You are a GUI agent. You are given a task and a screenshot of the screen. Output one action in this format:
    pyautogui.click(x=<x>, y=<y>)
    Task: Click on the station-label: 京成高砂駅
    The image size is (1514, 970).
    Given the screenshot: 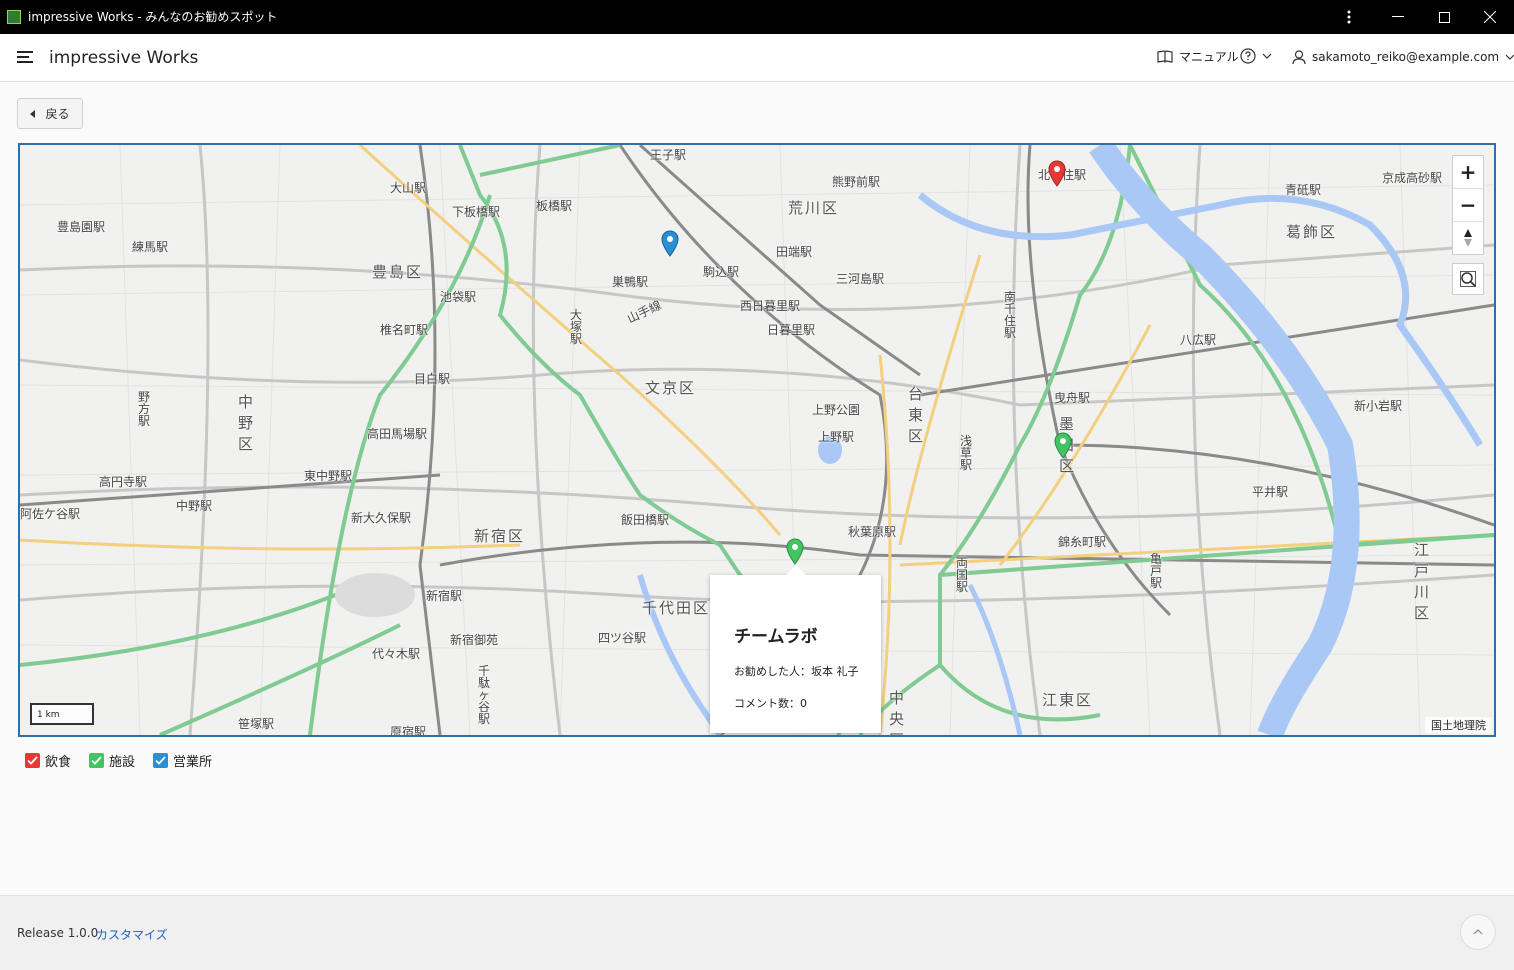 What is the action you would take?
    pyautogui.click(x=1412, y=178)
    